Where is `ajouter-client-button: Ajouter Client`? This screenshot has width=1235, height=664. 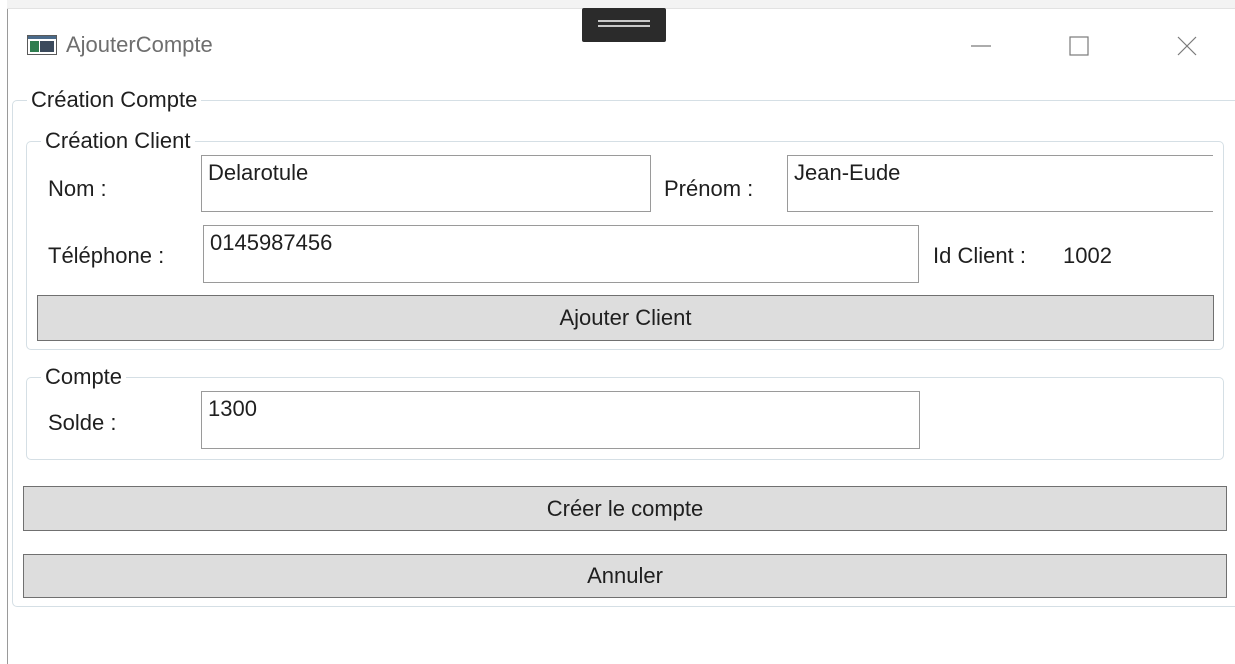
ajouter-client-button: Ajouter Client is located at coordinates (625, 318).